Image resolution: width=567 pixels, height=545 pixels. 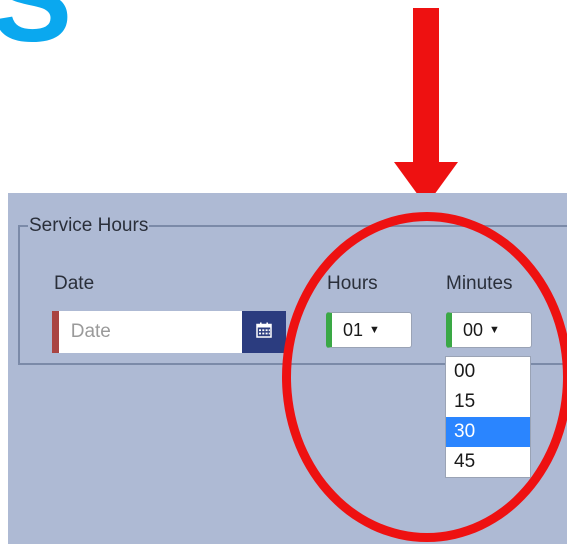 I want to click on calendar-icon, so click(x=264, y=332).